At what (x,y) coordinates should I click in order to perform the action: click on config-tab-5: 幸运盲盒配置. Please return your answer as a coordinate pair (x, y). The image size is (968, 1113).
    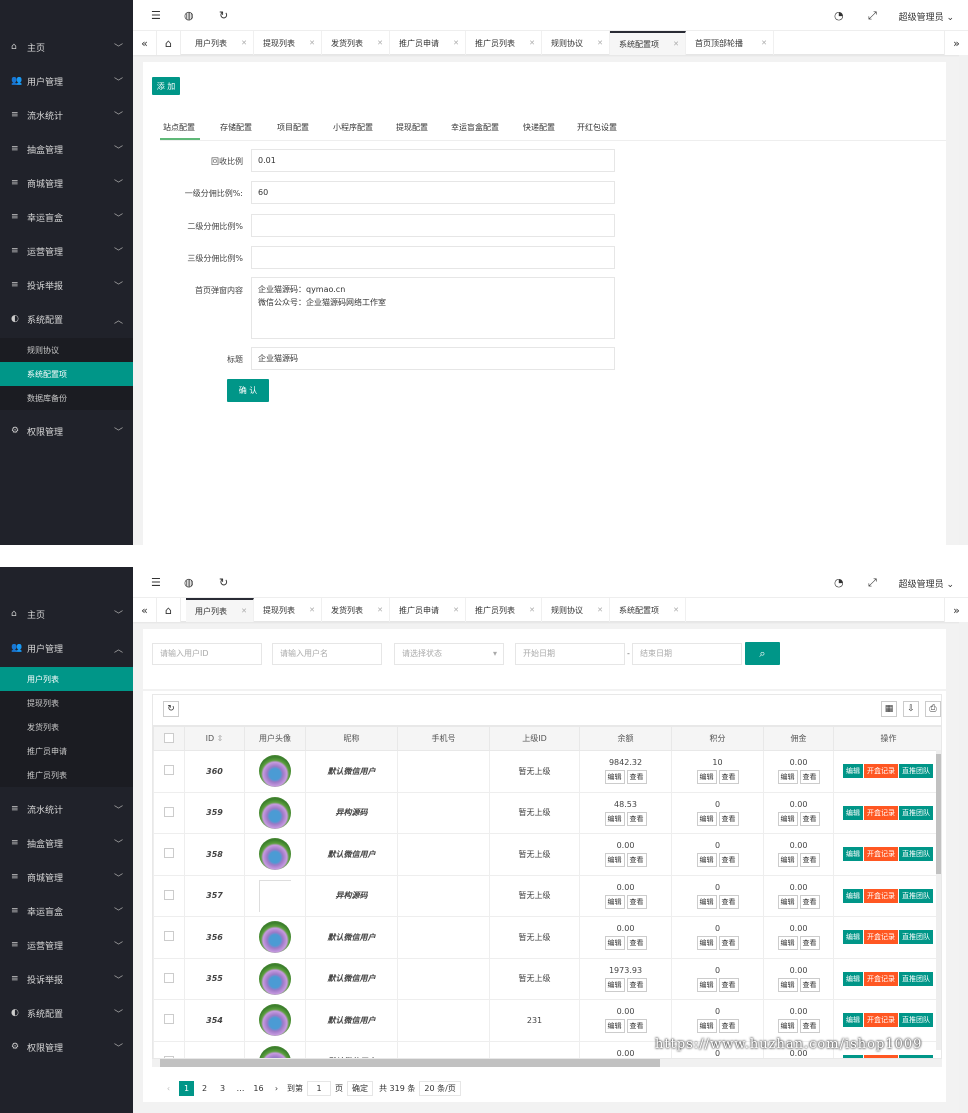
    Looking at the image, I should click on (475, 127).